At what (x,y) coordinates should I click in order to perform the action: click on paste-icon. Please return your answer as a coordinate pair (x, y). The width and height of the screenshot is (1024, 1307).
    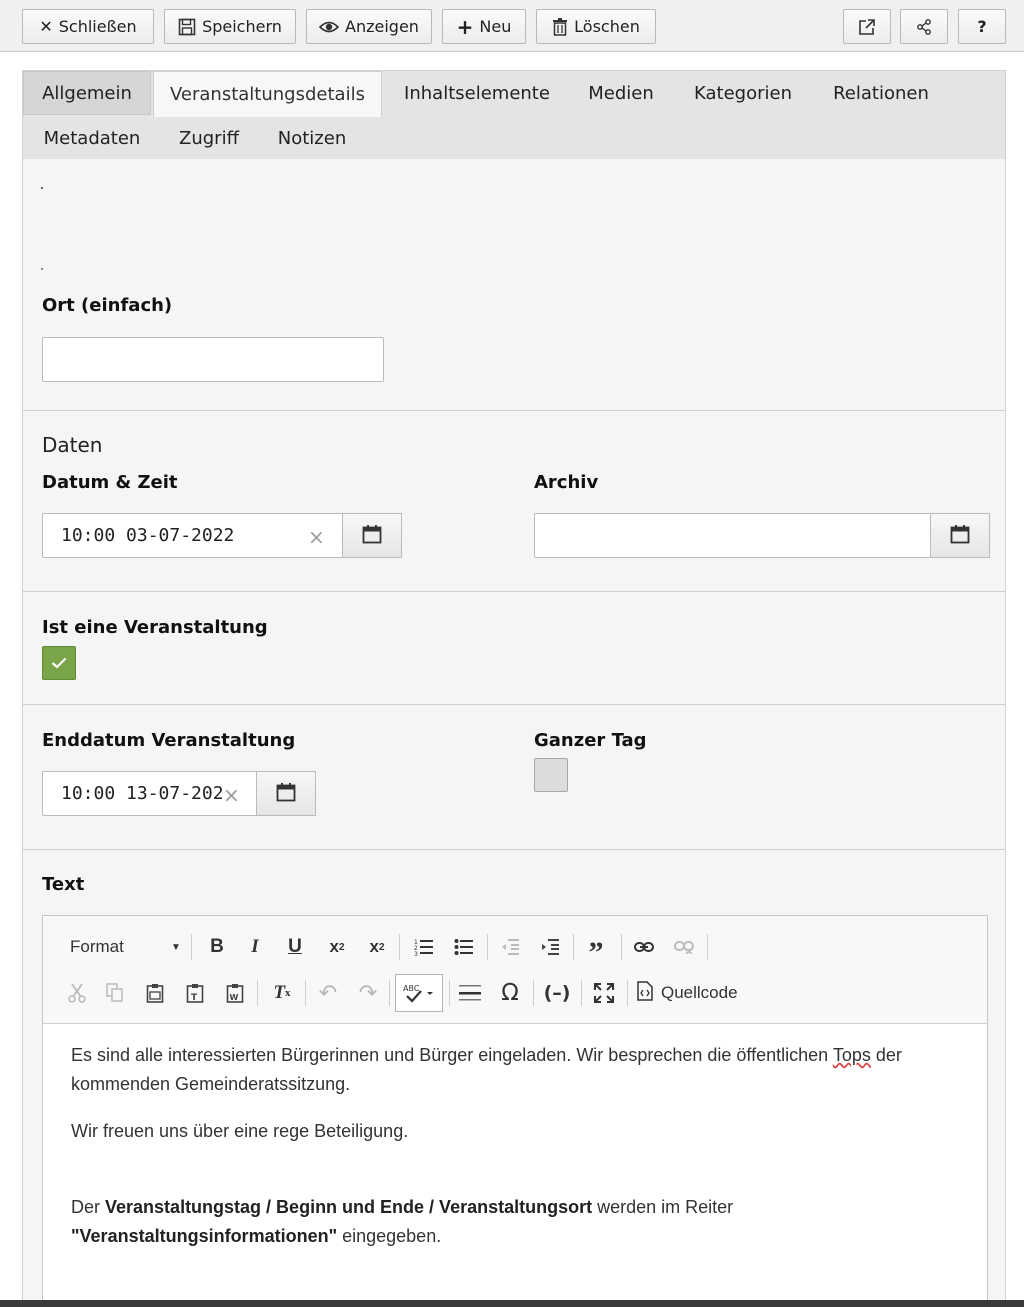
    Looking at the image, I should click on (155, 993).